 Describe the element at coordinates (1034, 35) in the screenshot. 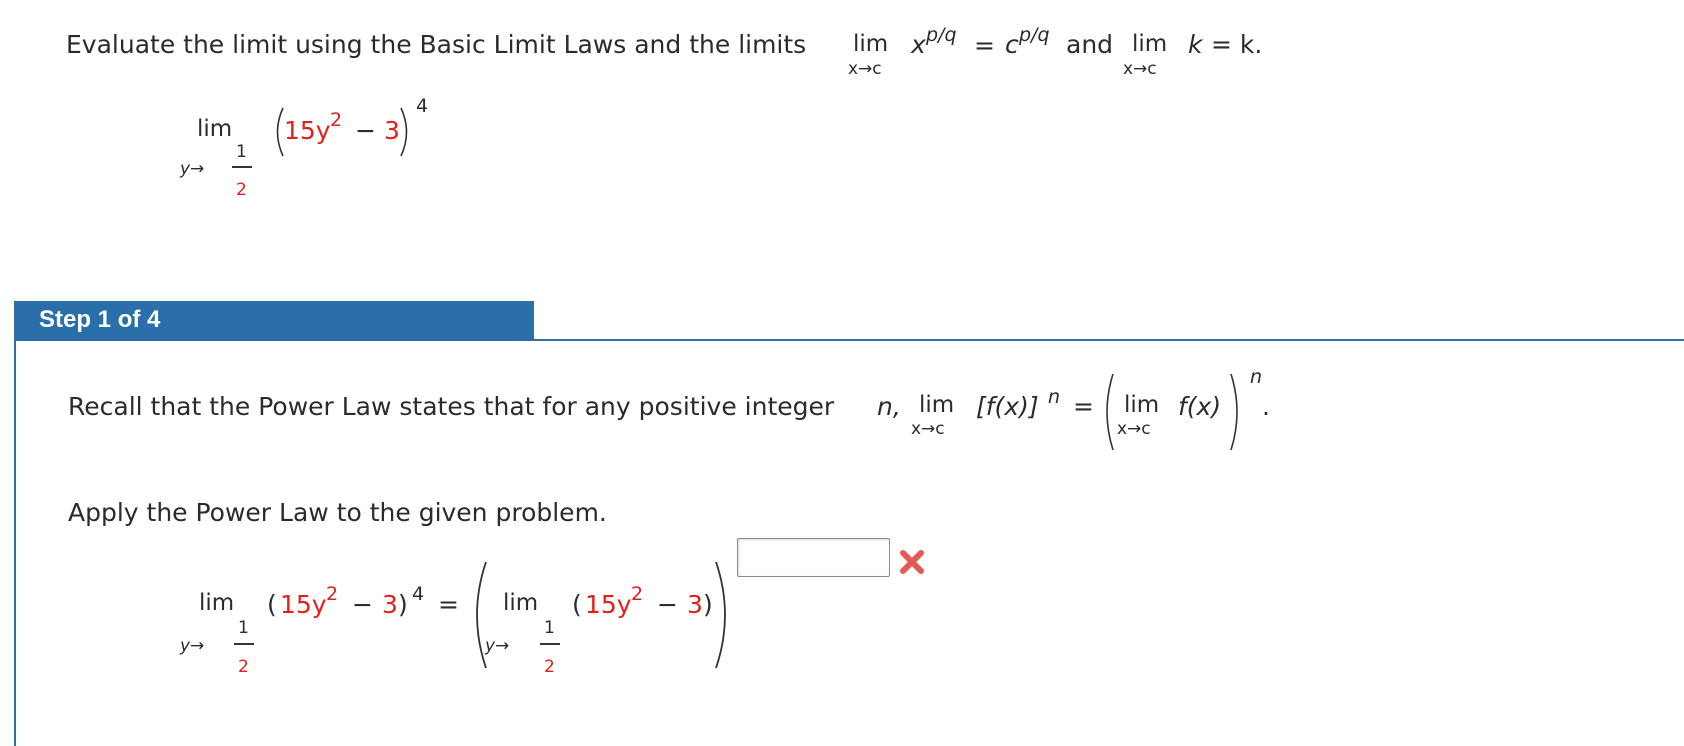

I see `law1-rhs-exp: p/q` at that location.